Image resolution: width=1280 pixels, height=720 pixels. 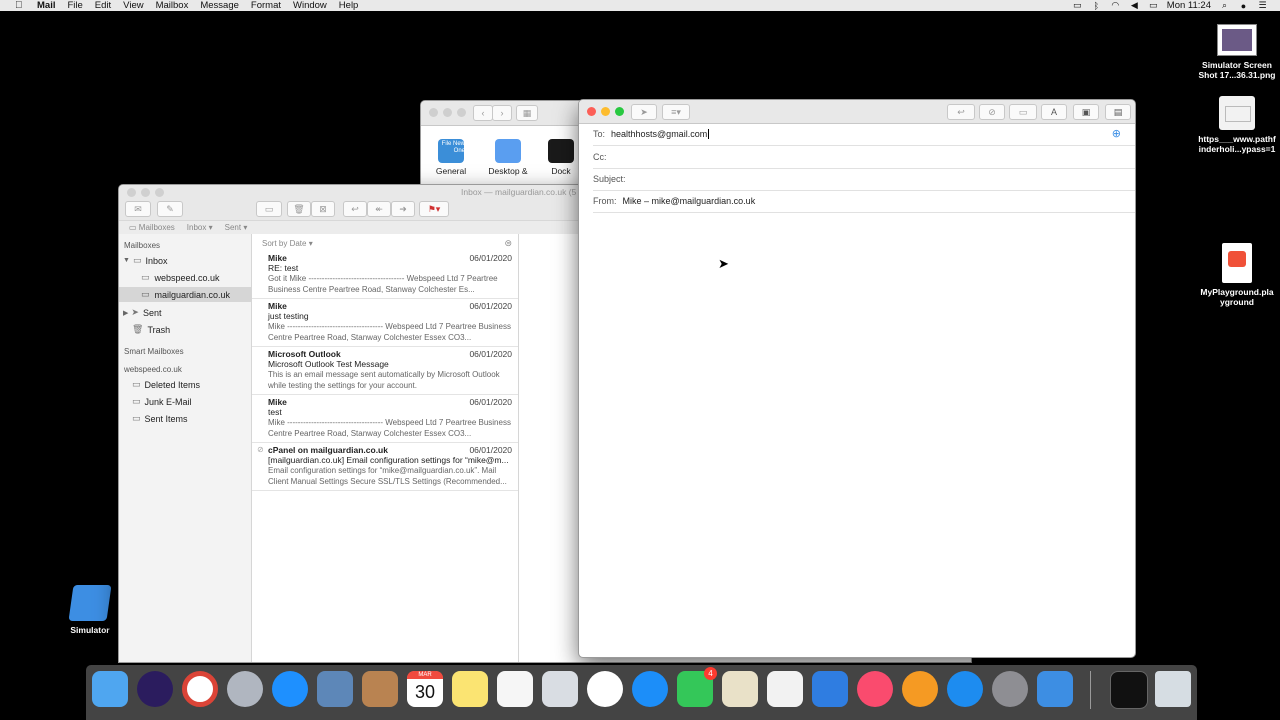 What do you see at coordinates (403, 209) in the screenshot?
I see `forward-mail-button: ➜` at bounding box center [403, 209].